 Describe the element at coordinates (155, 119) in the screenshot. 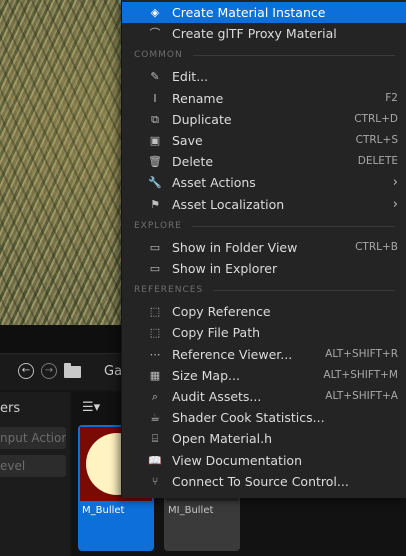

I see `duplicate-icon: ⧉` at that location.